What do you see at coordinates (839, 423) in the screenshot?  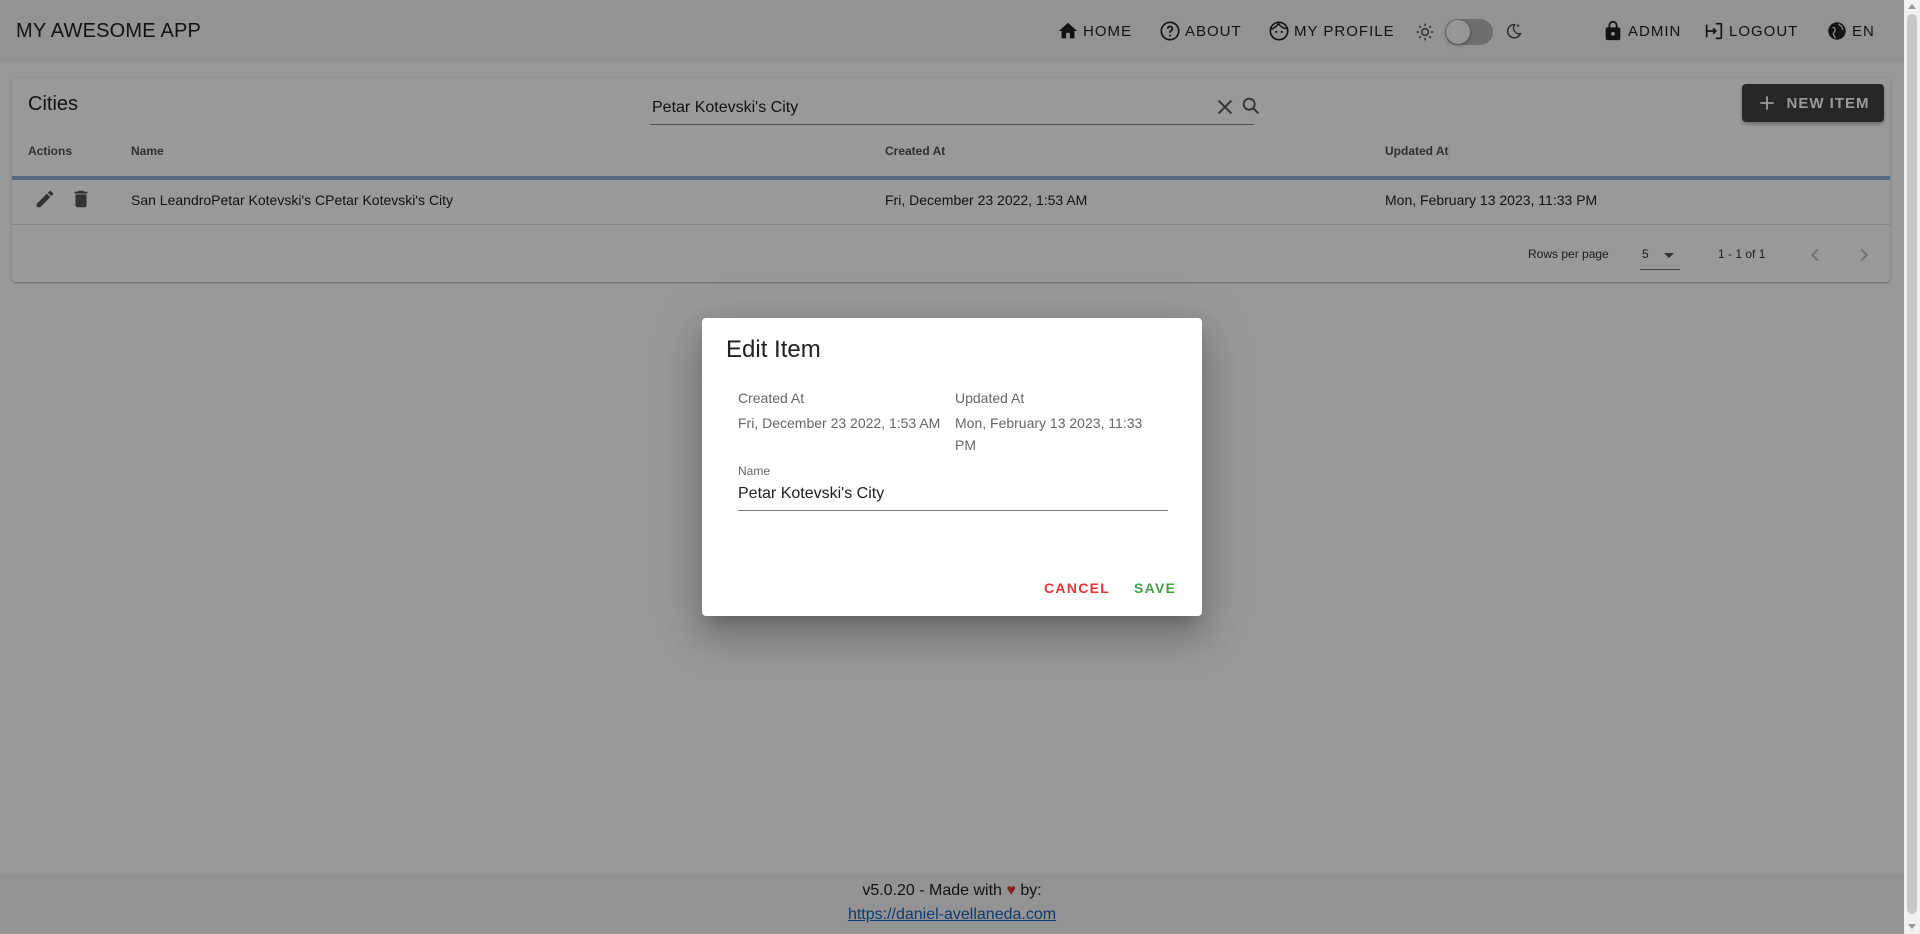 I see `created-at-value: Fri, December 23 2022, 1:53 AM` at bounding box center [839, 423].